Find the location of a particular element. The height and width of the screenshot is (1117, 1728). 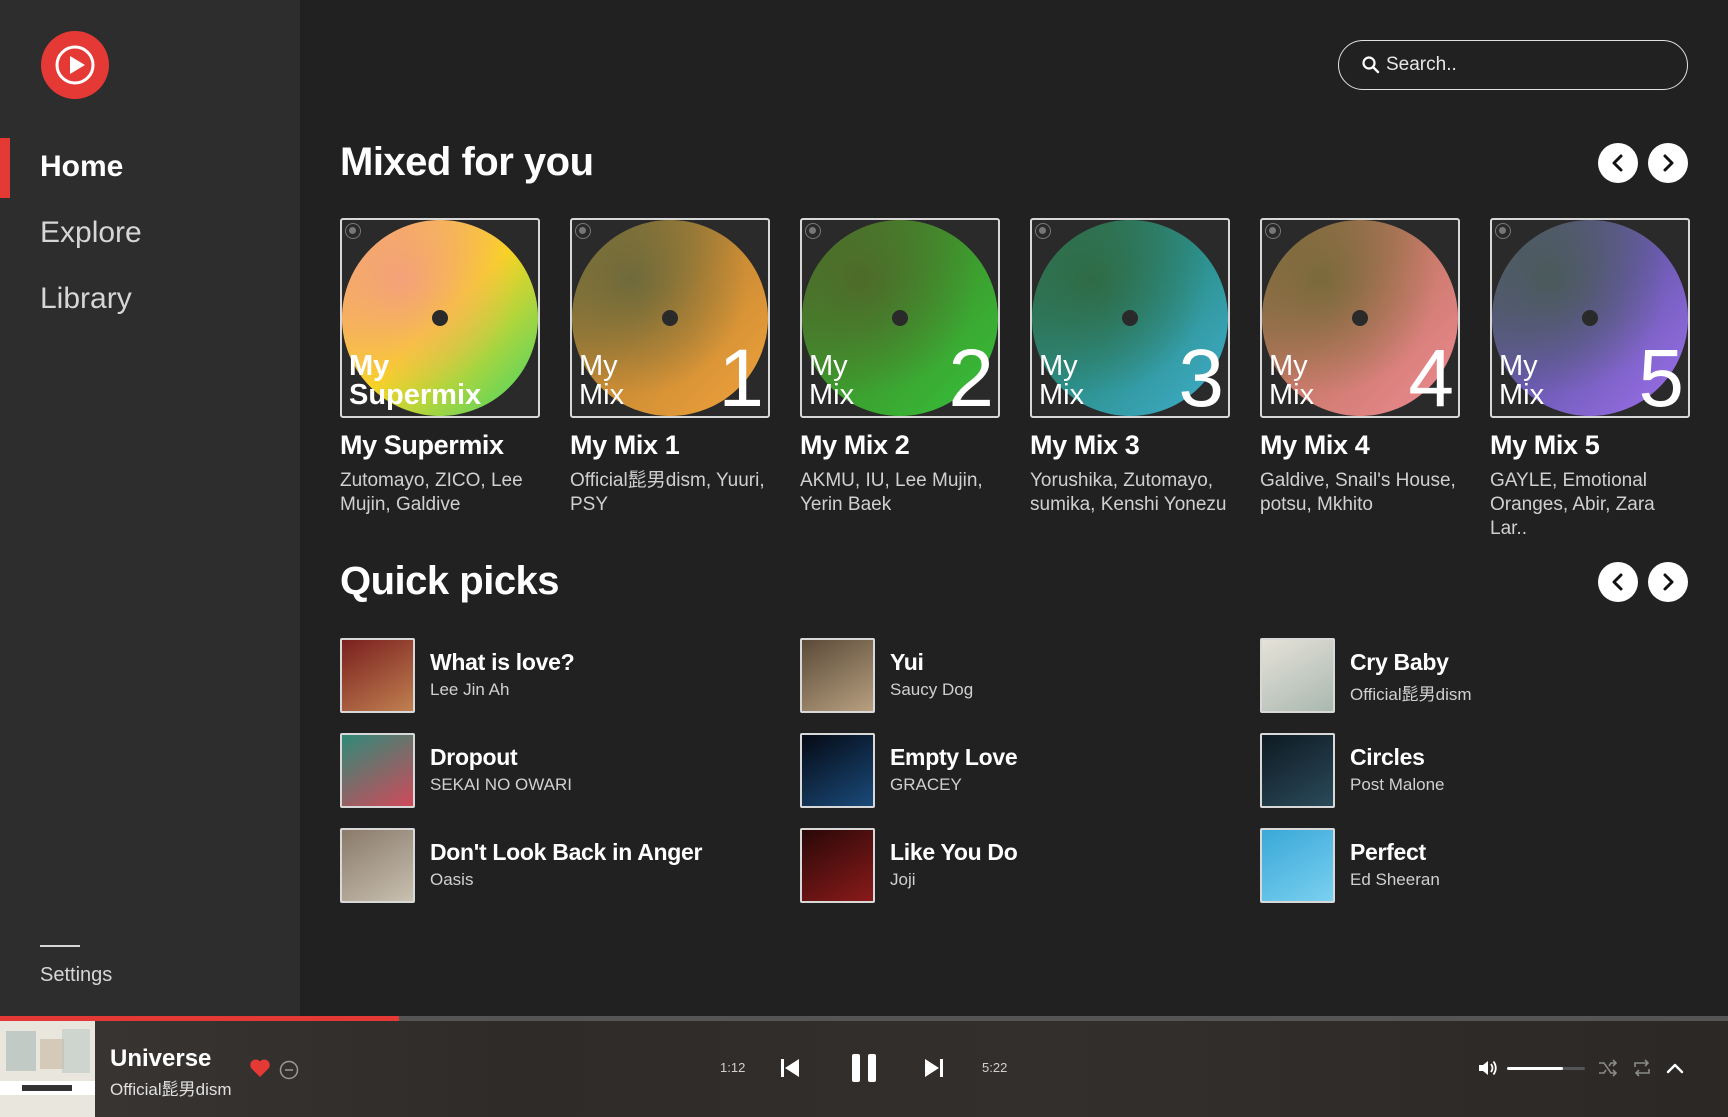

mixed-next-button is located at coordinates (1668, 163).